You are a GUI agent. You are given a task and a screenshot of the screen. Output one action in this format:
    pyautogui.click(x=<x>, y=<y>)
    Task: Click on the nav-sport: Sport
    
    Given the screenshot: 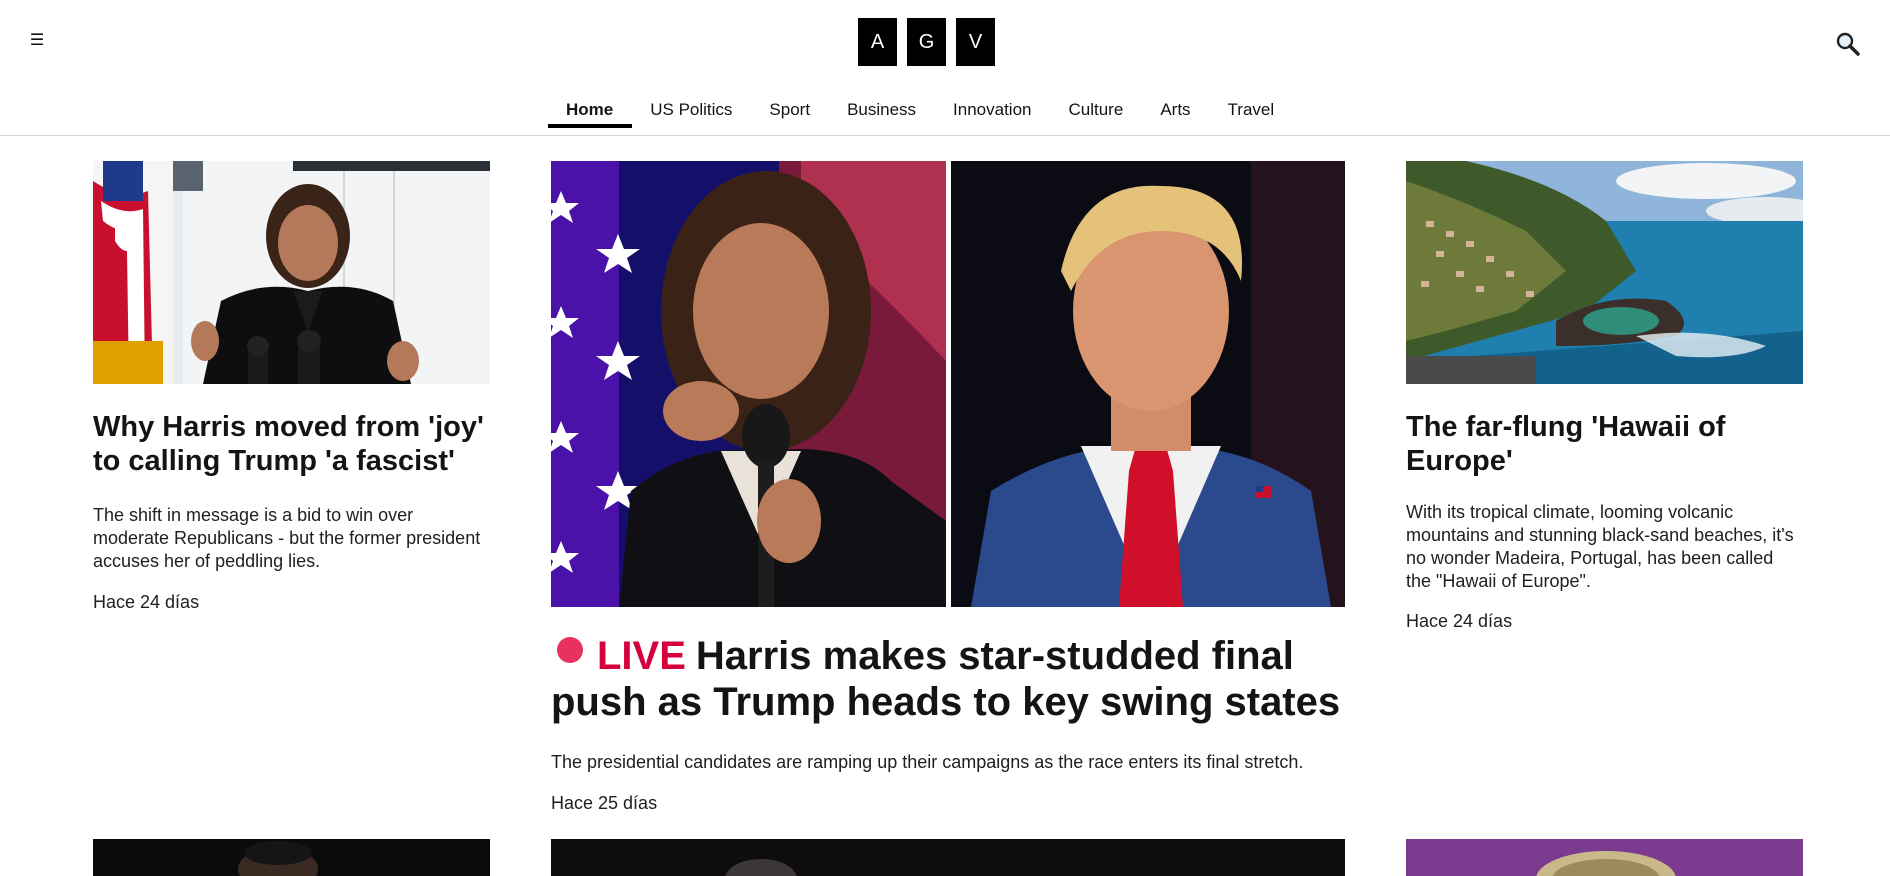 What is the action you would take?
    pyautogui.click(x=790, y=114)
    